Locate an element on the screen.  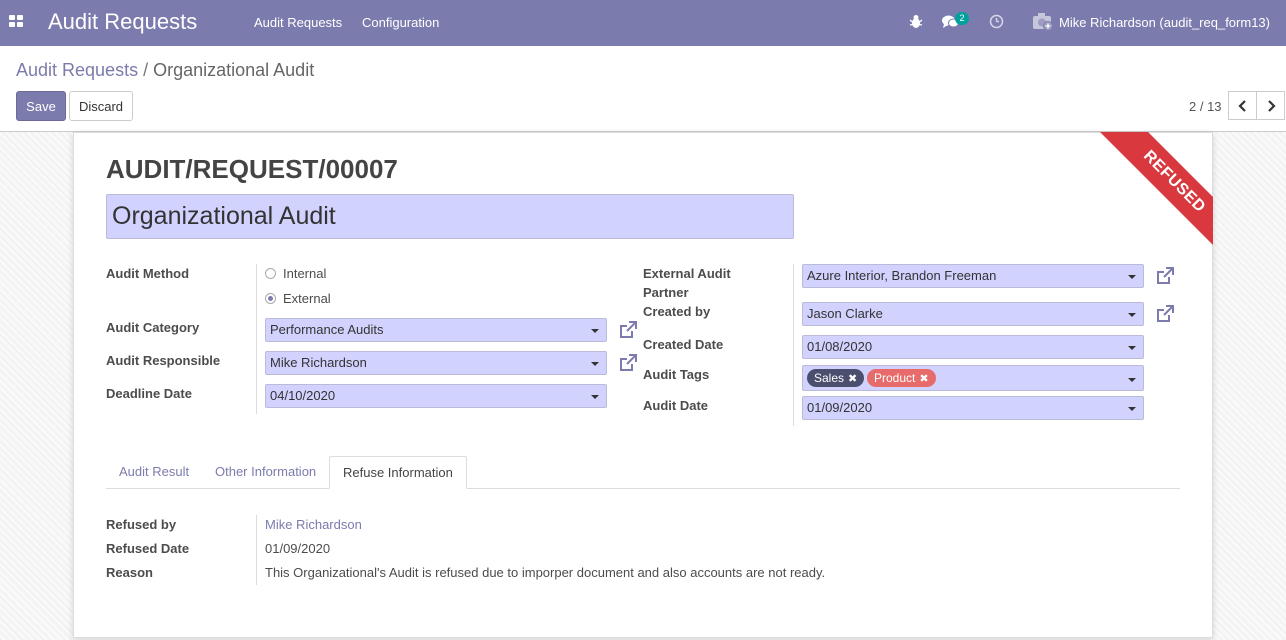
audit-category-label: Audit Category is located at coordinates (153, 327).